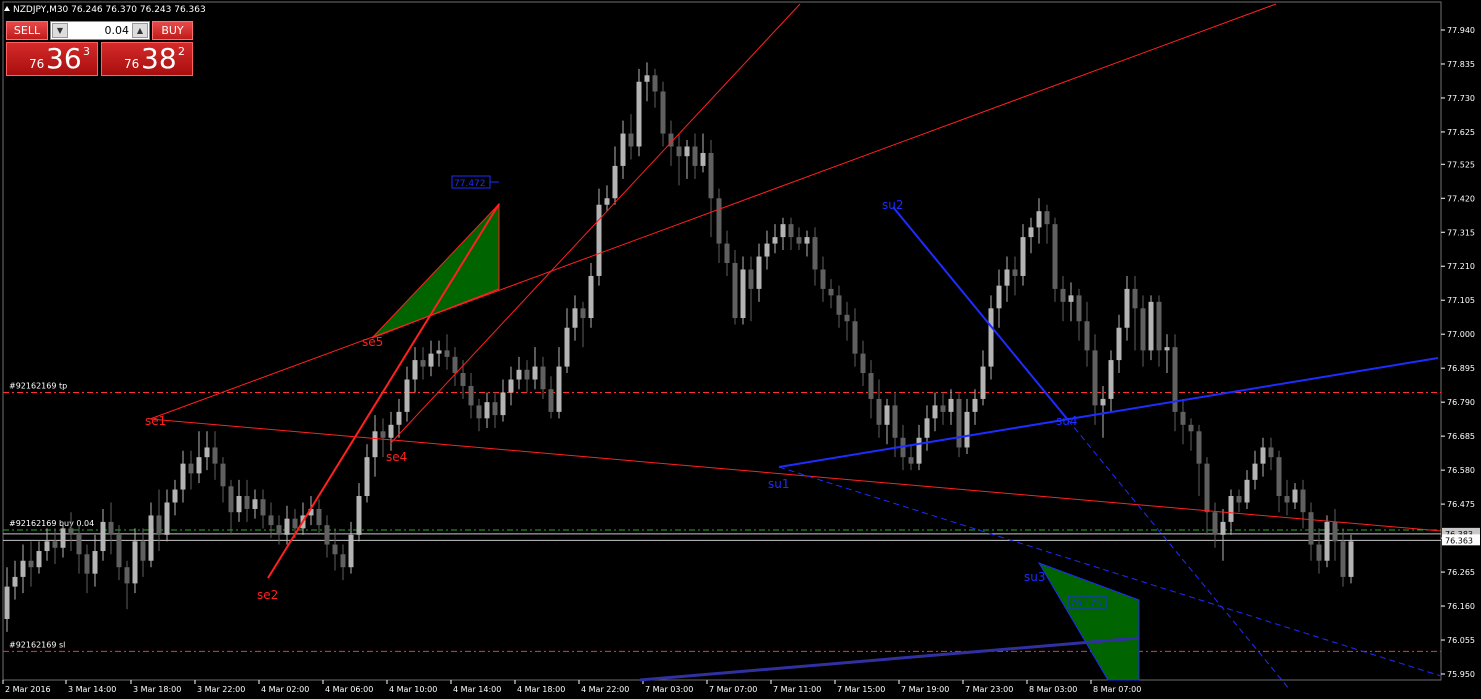 This screenshot has height=699, width=1481. I want to click on x-tick-label: 7 Mar 23:00, so click(989, 689).